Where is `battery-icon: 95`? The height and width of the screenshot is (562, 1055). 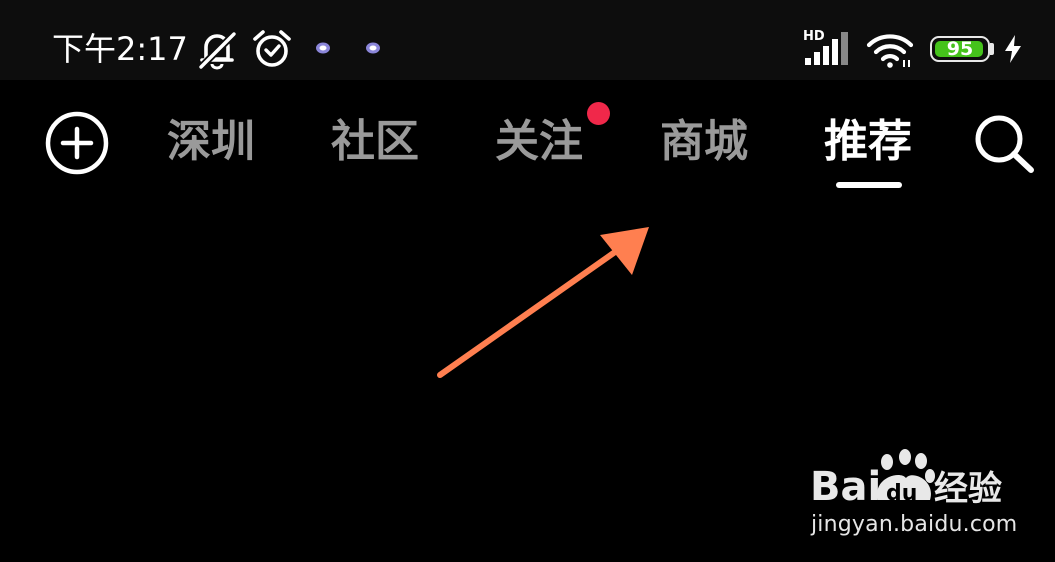
battery-icon: 95 is located at coordinates (960, 49).